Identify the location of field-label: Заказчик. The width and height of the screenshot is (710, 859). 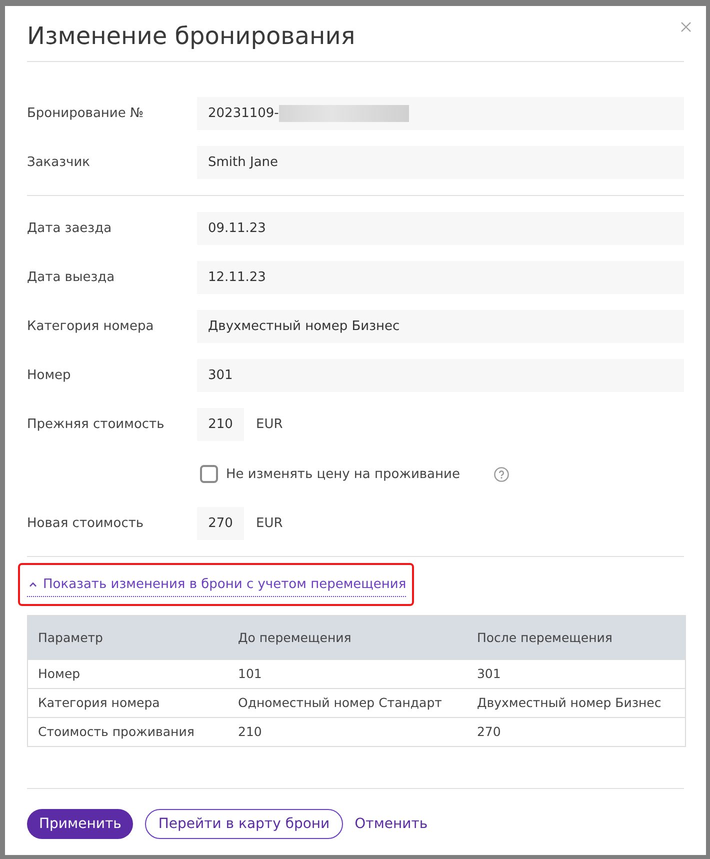
(59, 162).